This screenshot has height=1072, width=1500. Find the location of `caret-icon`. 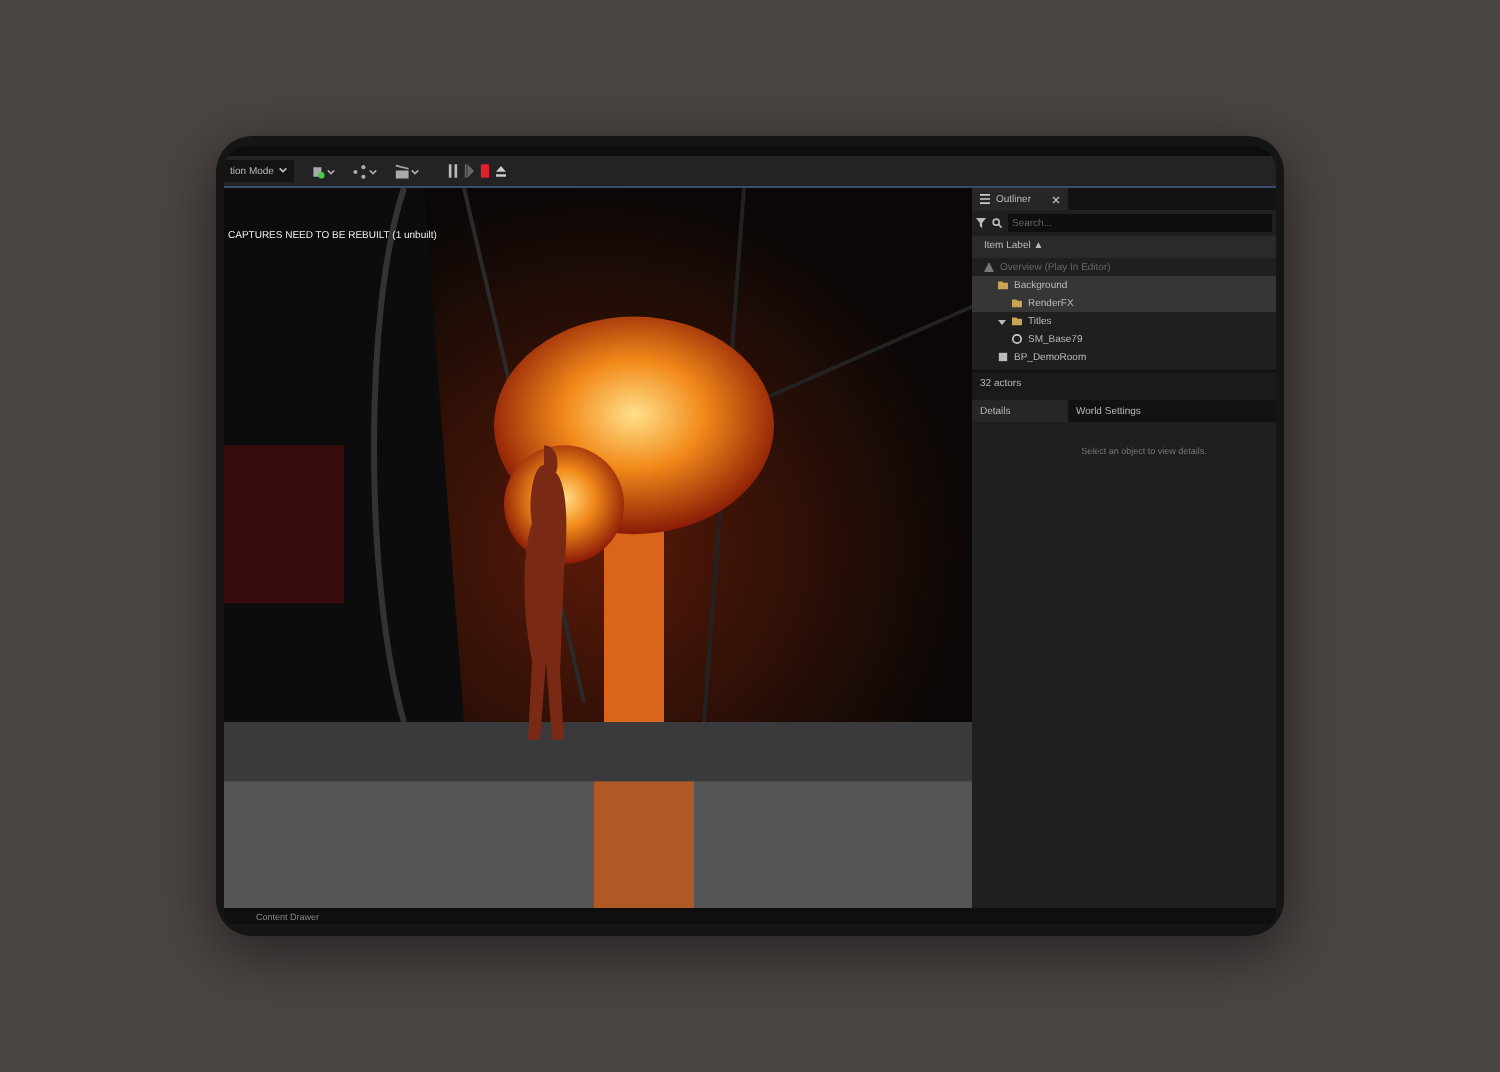

caret-icon is located at coordinates (282, 169).